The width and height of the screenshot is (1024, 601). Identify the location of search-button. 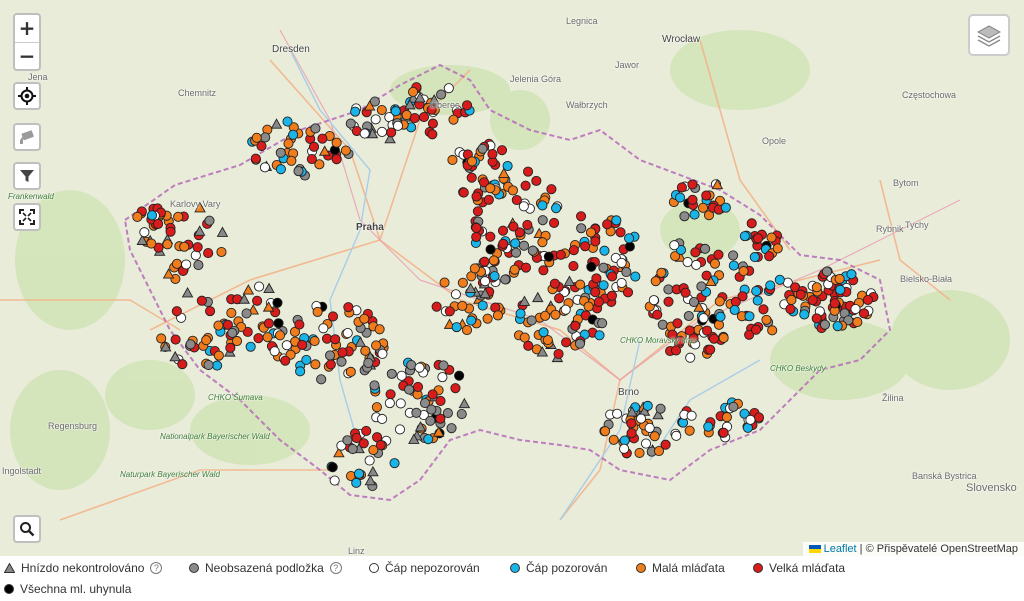
(27, 529).